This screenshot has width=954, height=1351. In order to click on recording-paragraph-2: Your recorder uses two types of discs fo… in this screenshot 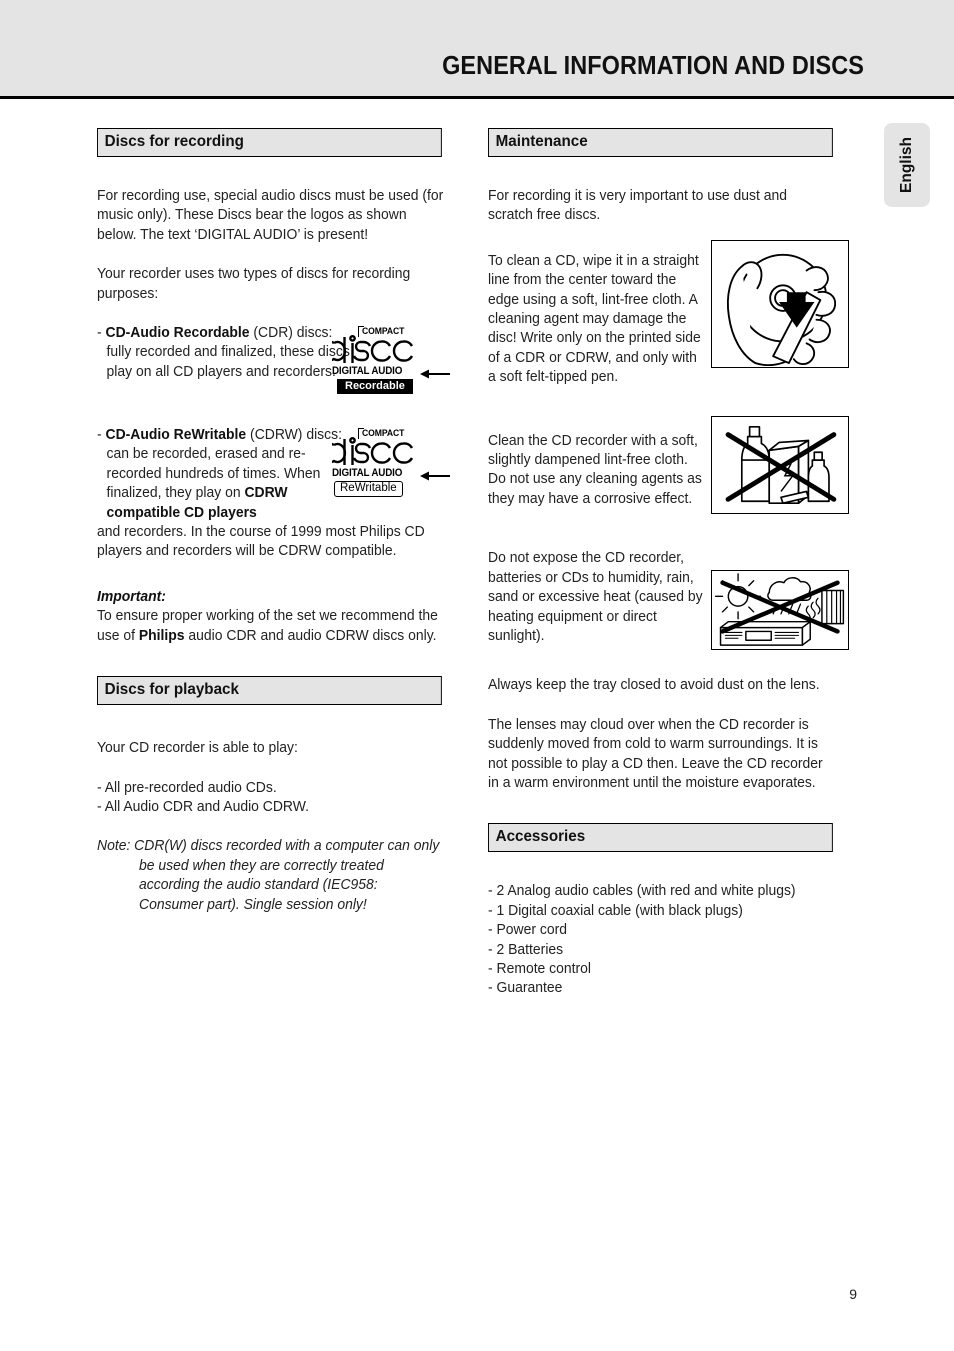, I will do `click(254, 284)`.